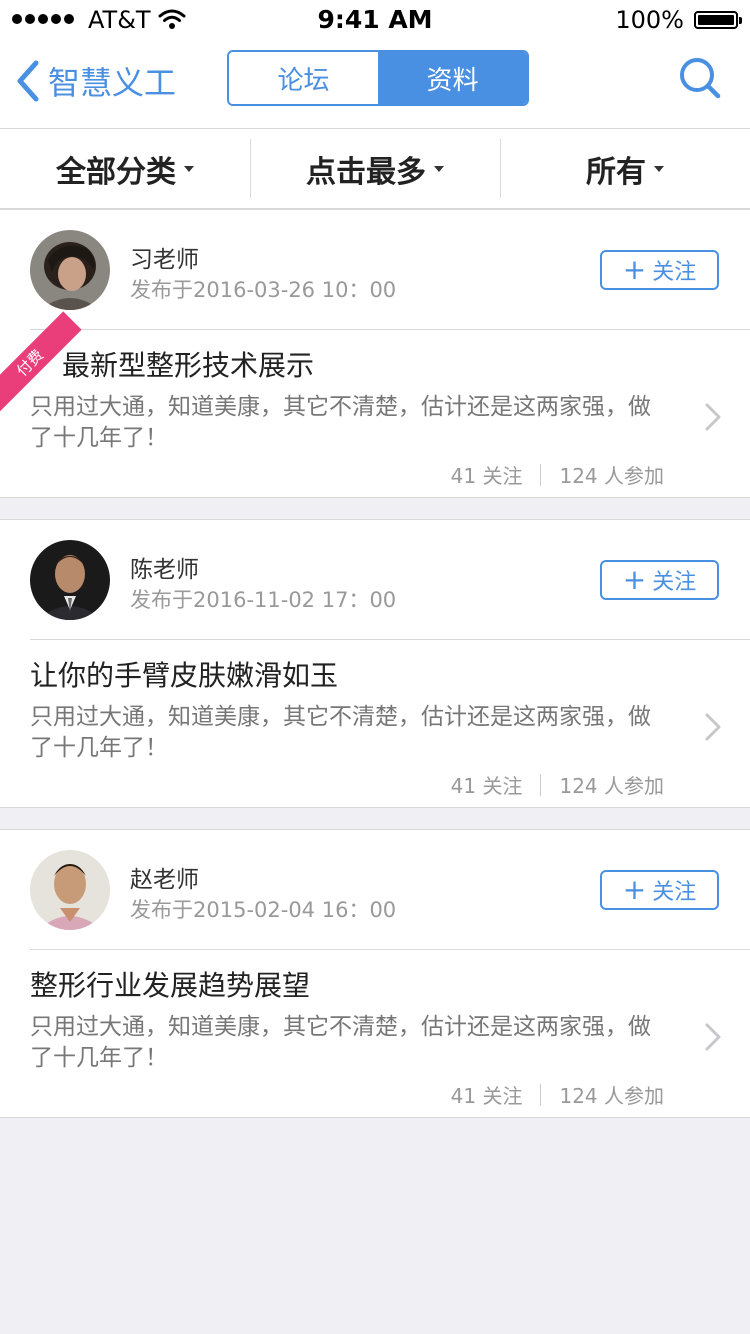 This screenshot has height=1334, width=750. I want to click on segmented-control: 论坛 资料, so click(378, 78).